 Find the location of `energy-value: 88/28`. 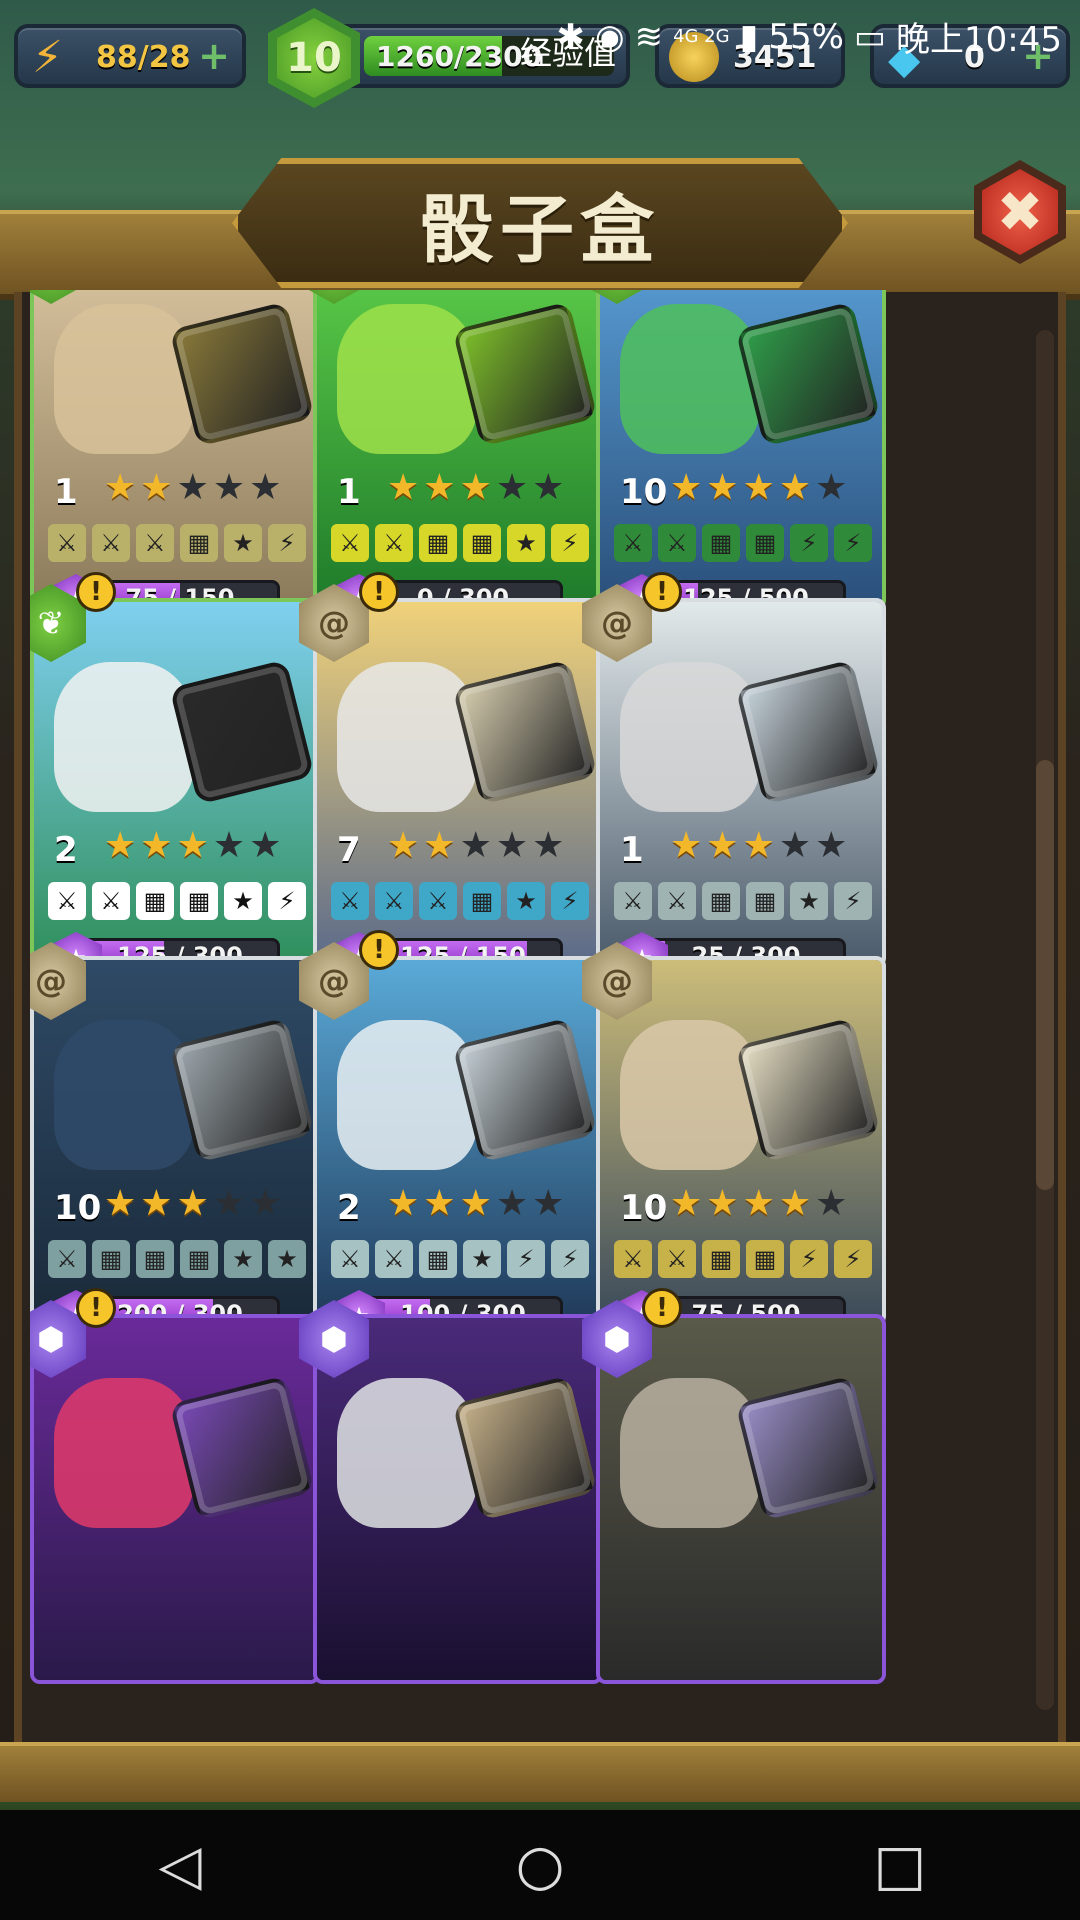

energy-value: 88/28 is located at coordinates (143, 57).